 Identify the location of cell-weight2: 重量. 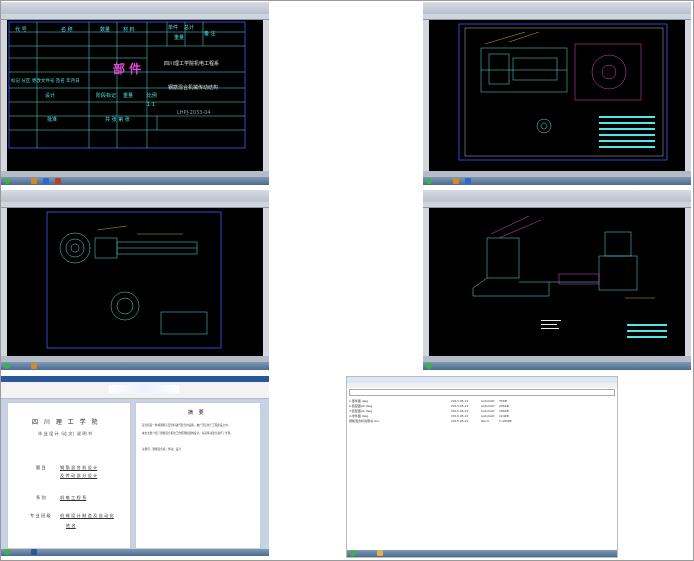
(128, 96).